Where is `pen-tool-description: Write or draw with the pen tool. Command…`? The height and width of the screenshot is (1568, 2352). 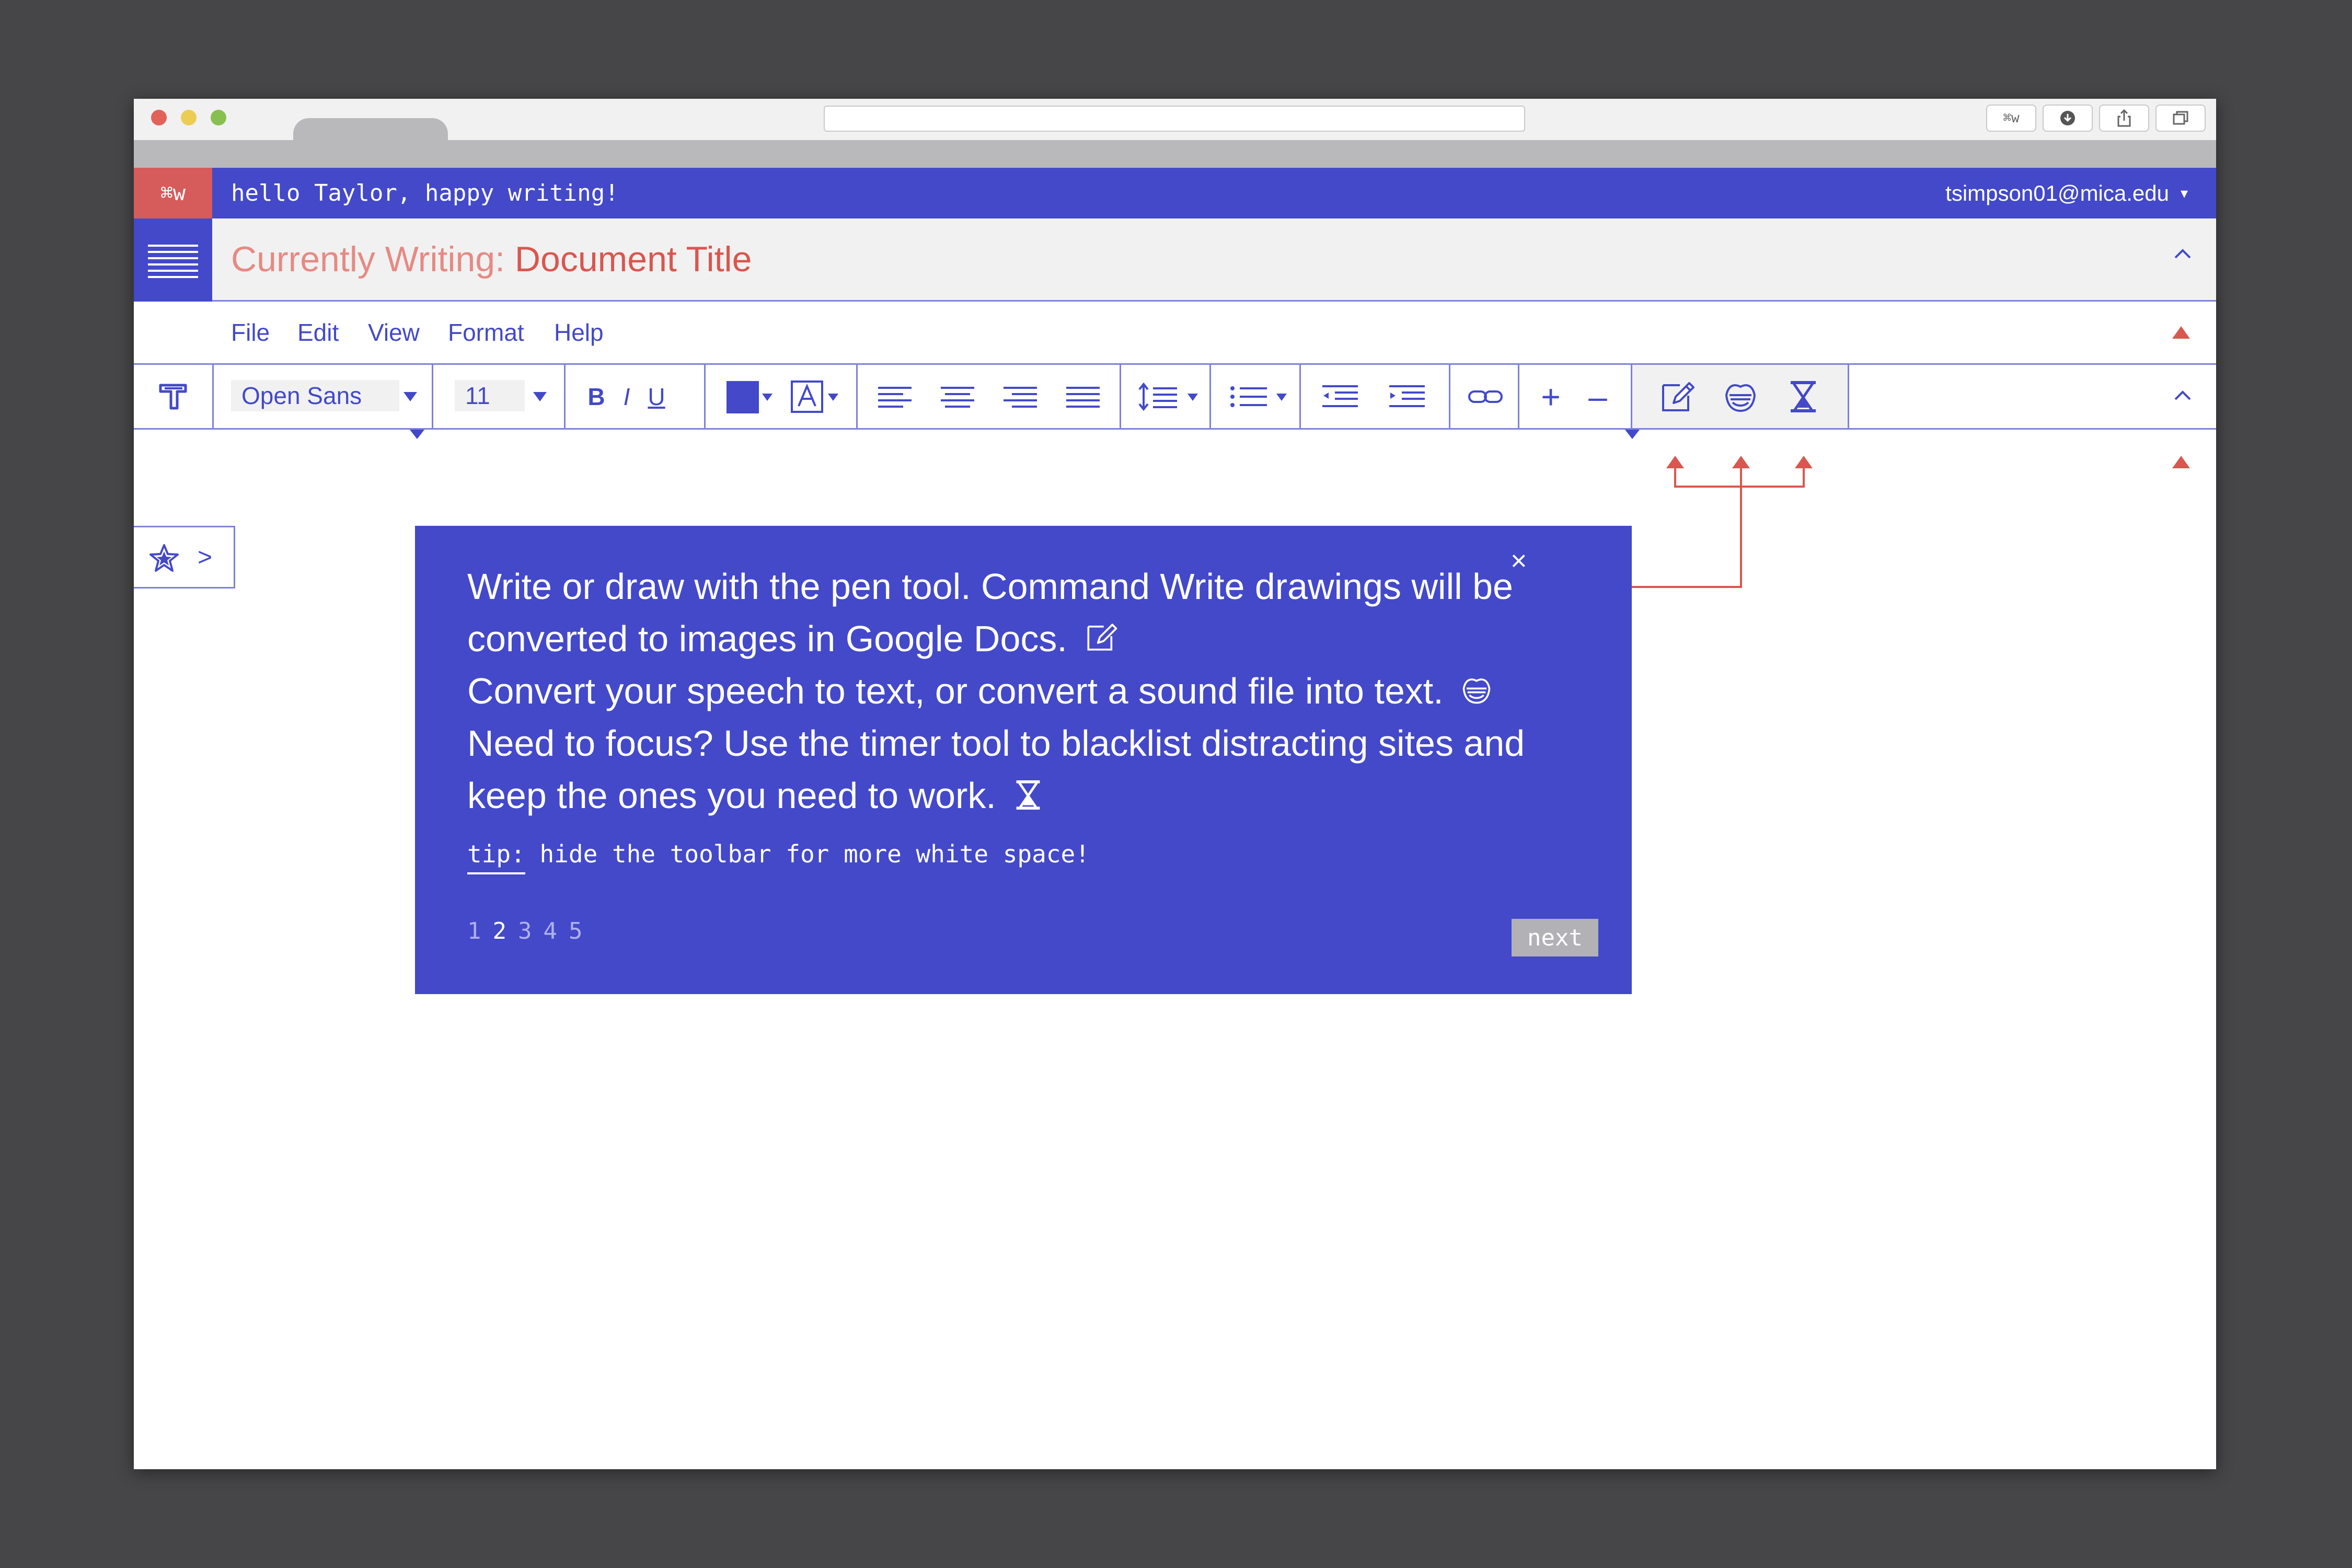 pen-tool-description: Write or draw with the pen tool. Command… is located at coordinates (990, 612).